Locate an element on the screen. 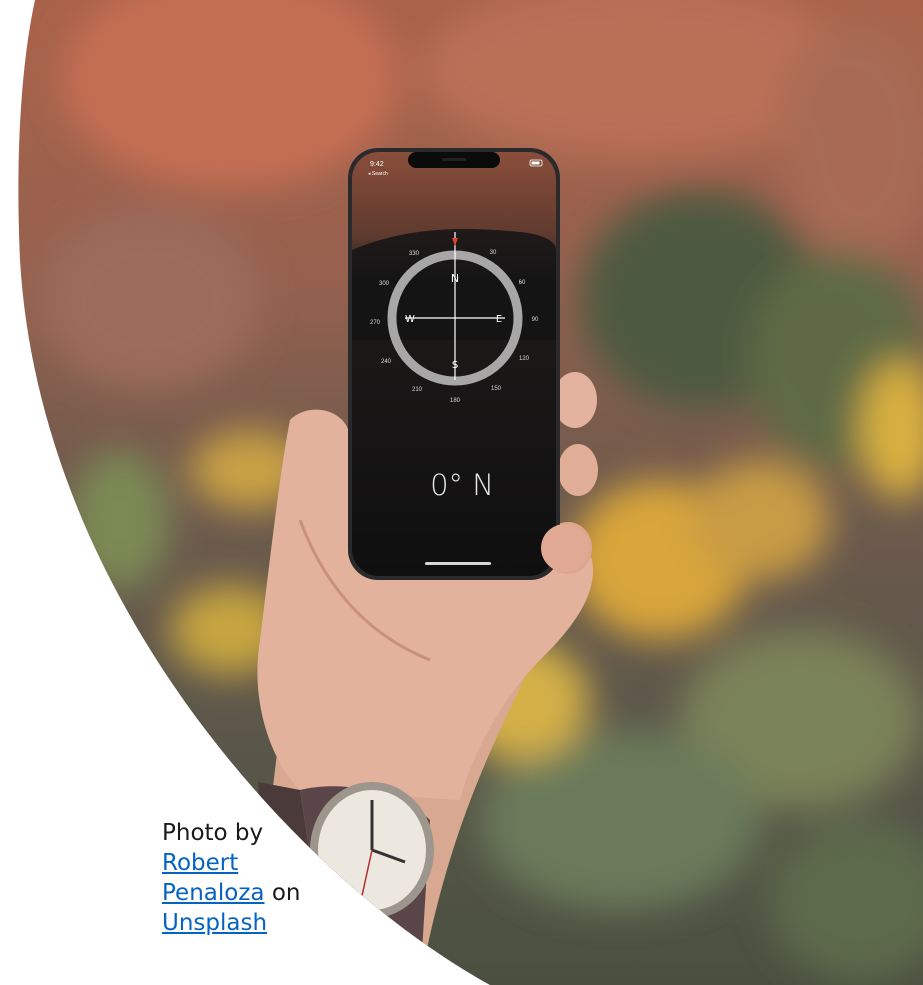  home-indicator is located at coordinates (458, 563).